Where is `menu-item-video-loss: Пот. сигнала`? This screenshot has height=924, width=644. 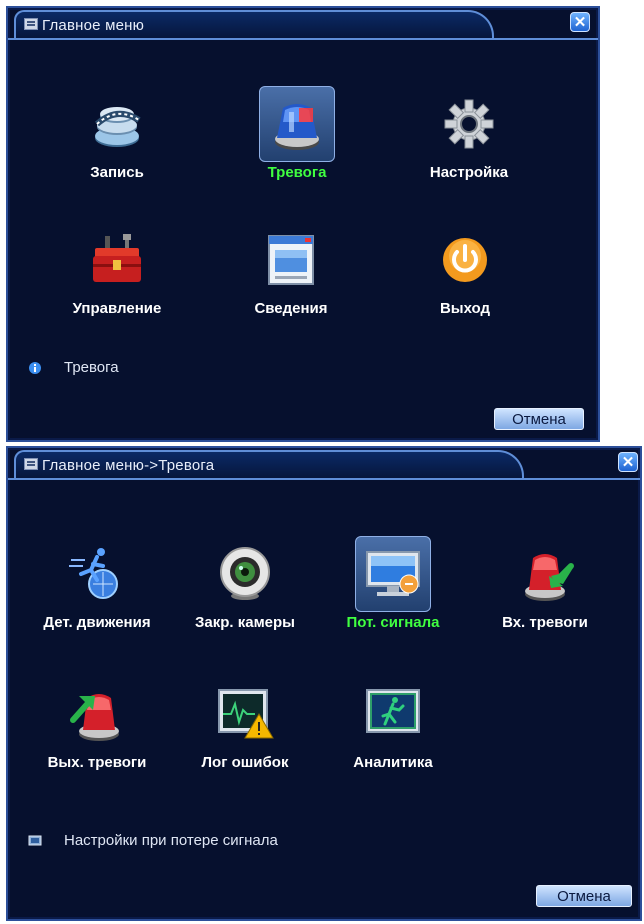 menu-item-video-loss: Пот. сигнала is located at coordinates (393, 583).